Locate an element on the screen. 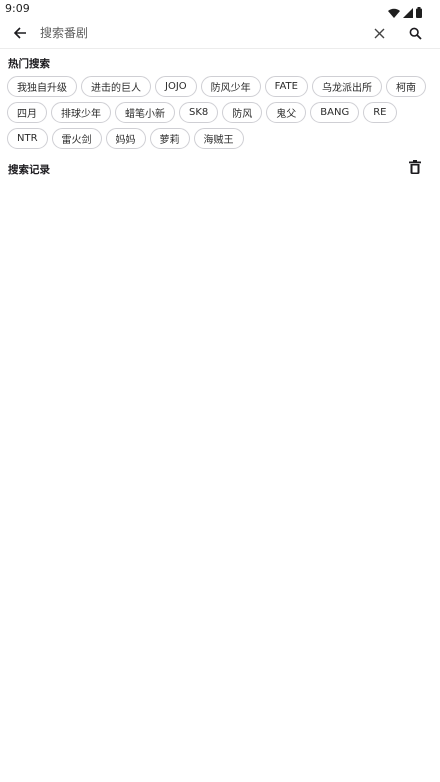  close-icon is located at coordinates (379, 33).